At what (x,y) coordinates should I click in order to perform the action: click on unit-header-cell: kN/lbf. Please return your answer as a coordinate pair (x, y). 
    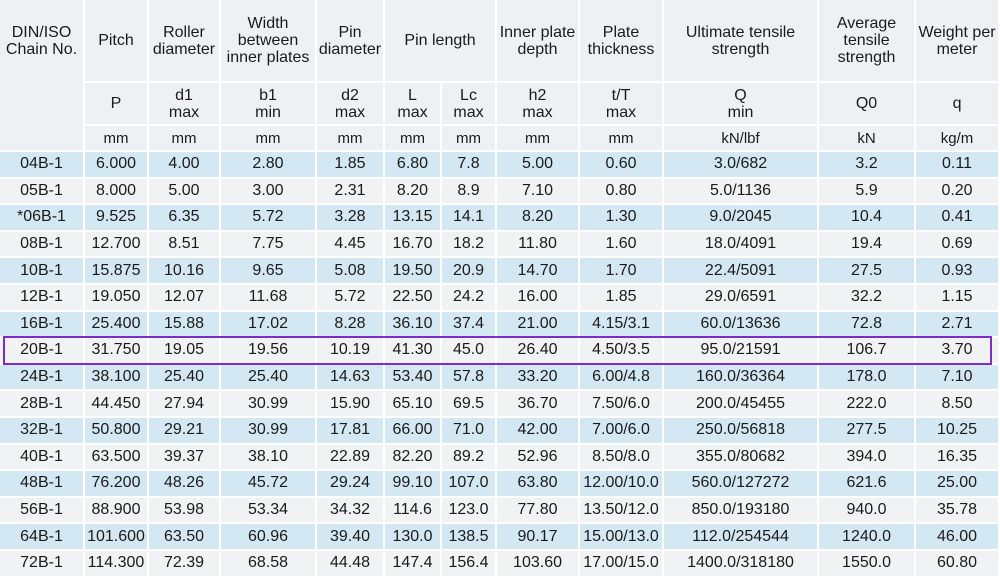
    Looking at the image, I should click on (742, 139).